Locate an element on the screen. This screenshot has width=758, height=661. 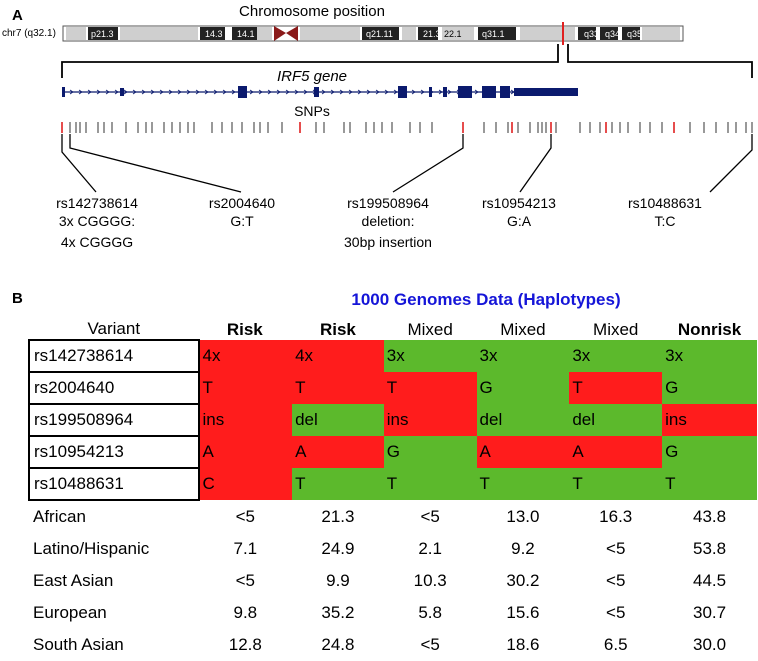
variant-name: rs10488631 is located at coordinates (114, 484).